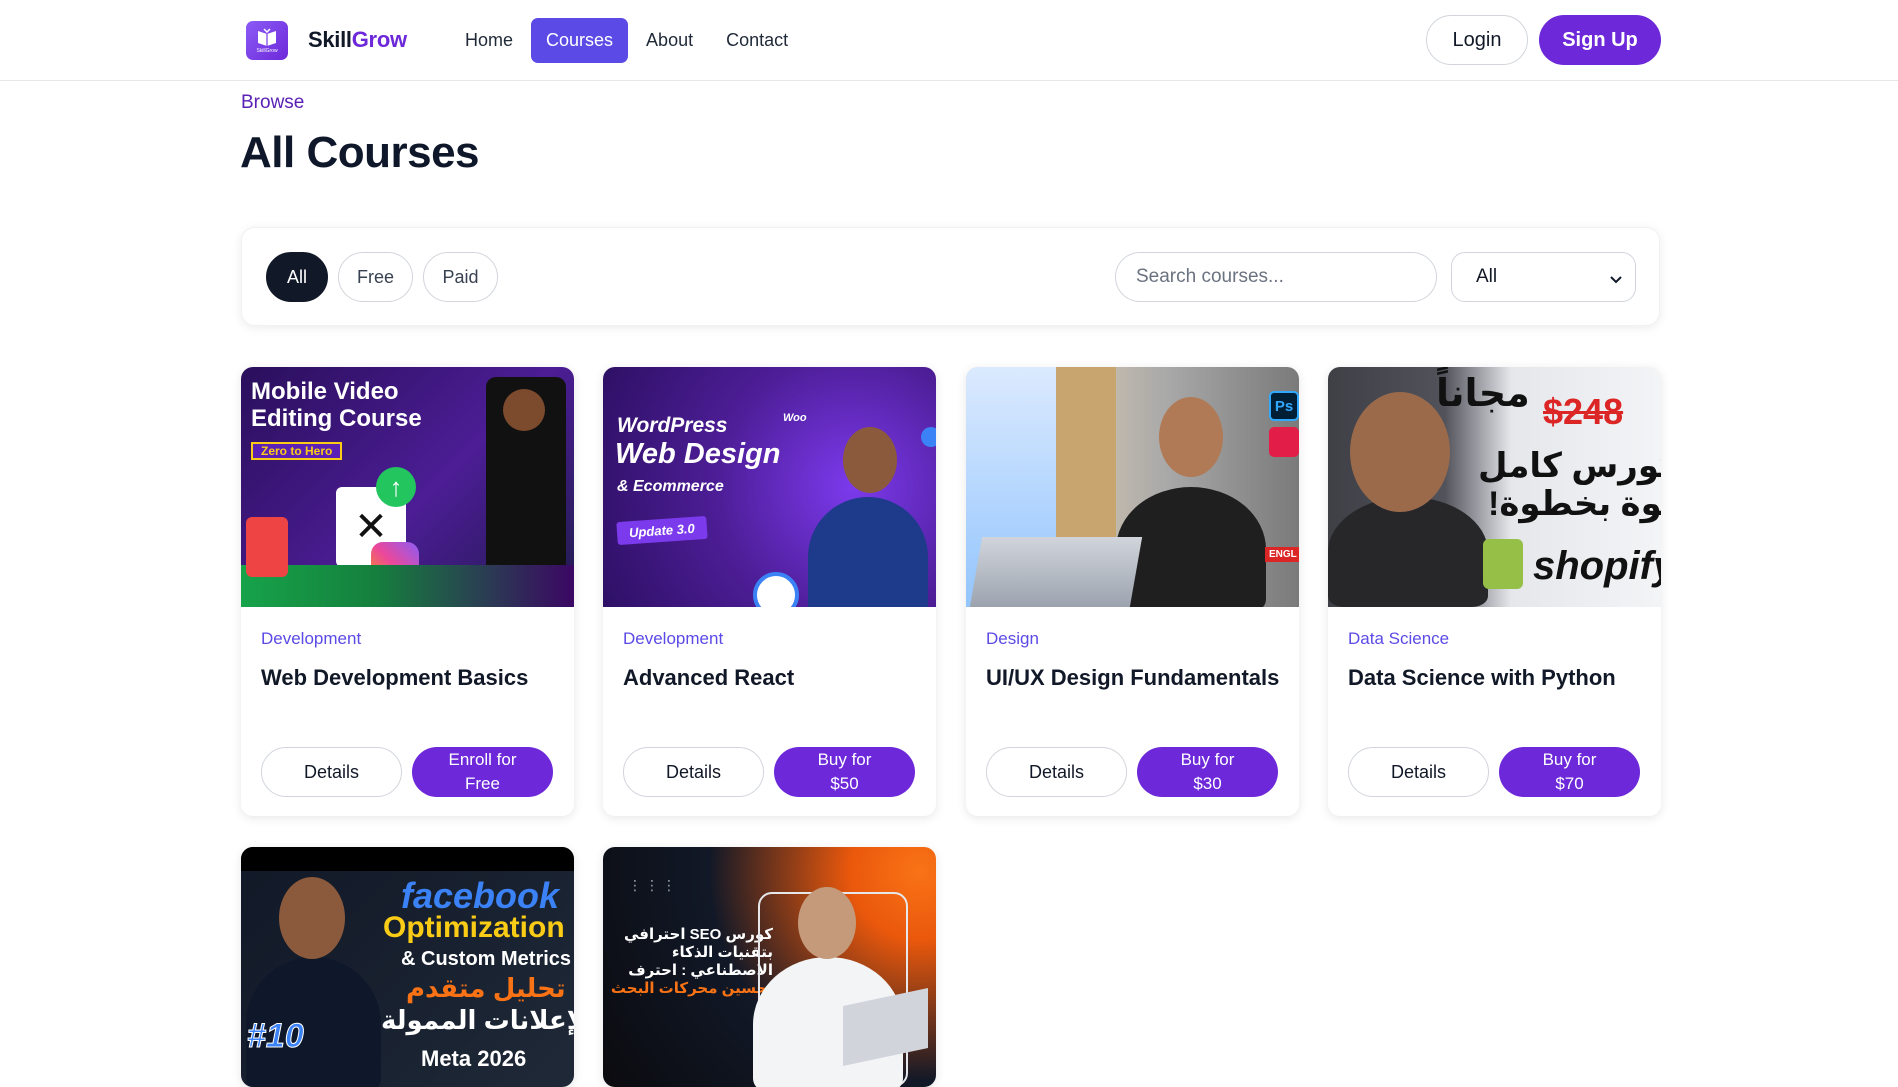 The height and width of the screenshot is (1087, 1898). I want to click on floating-icon, so click(928, 437).